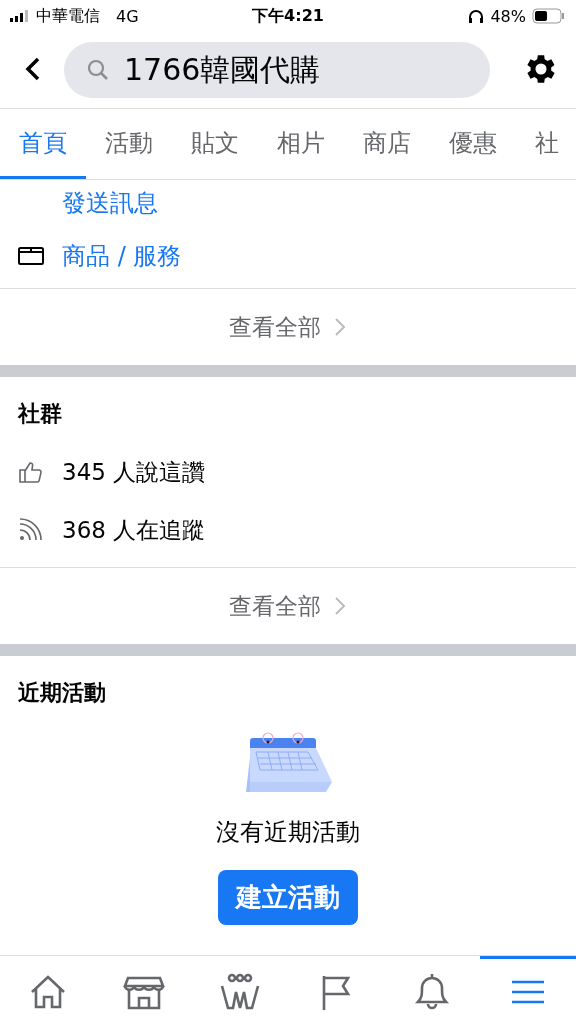 This screenshot has height=1024, width=576. Describe the element at coordinates (33, 68) in the screenshot. I see `back-icon` at that location.